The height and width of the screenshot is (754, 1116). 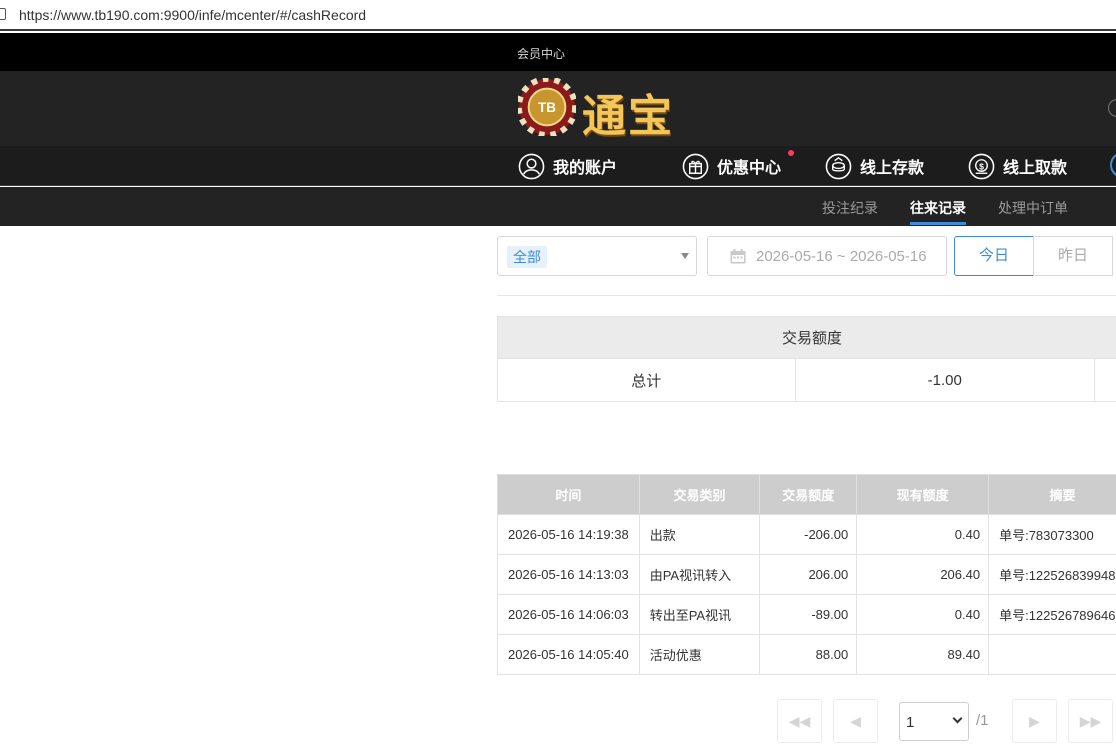 I want to click on withdraw-icon: $, so click(x=981, y=166).